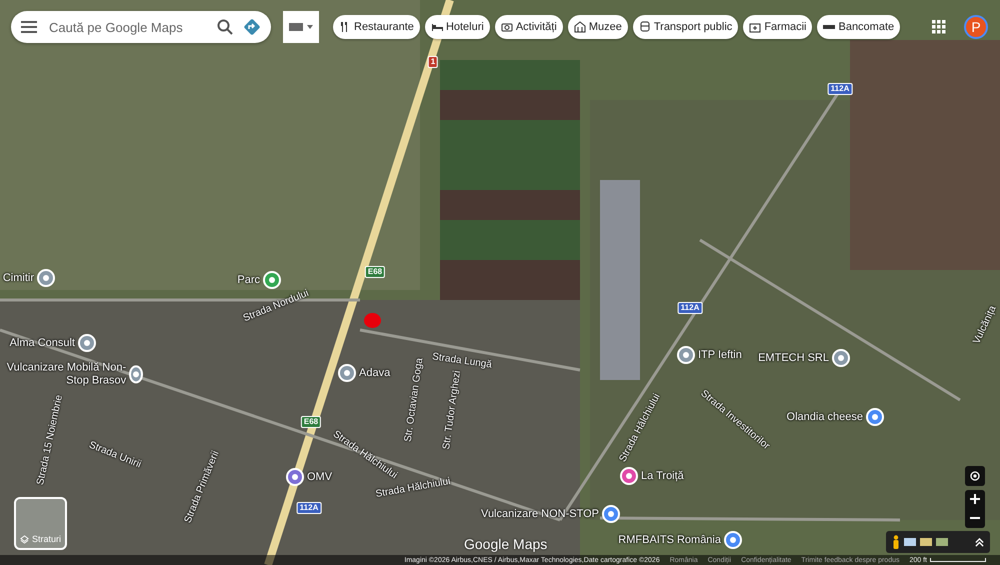 The image size is (1000, 565). I want to click on category-chip: Muzee, so click(598, 27).